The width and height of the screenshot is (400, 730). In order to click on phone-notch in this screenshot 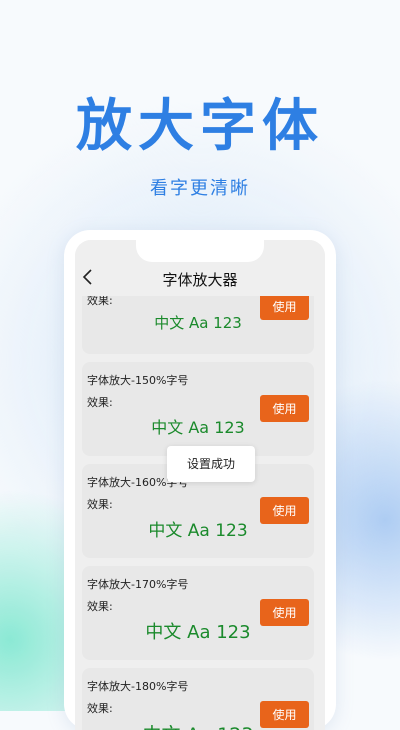, I will do `click(200, 251)`.